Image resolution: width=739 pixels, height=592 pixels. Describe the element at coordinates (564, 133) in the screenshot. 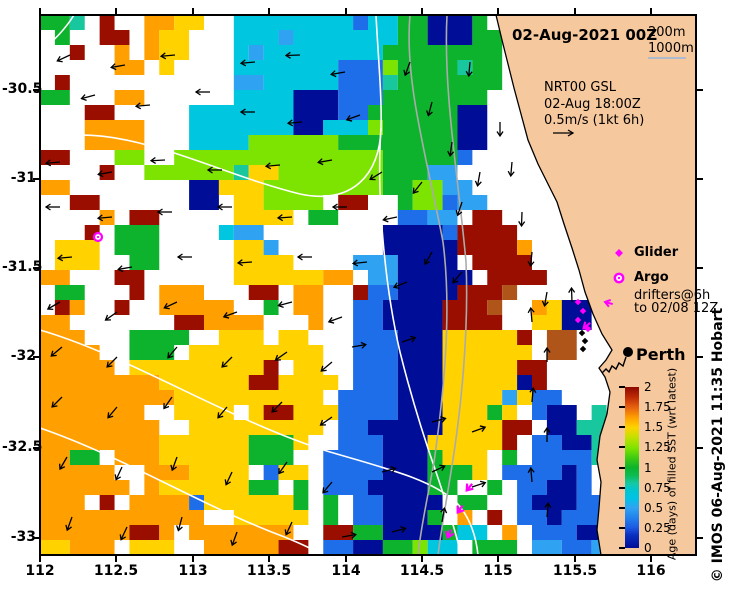

I see `scale-arrow-icon` at that location.